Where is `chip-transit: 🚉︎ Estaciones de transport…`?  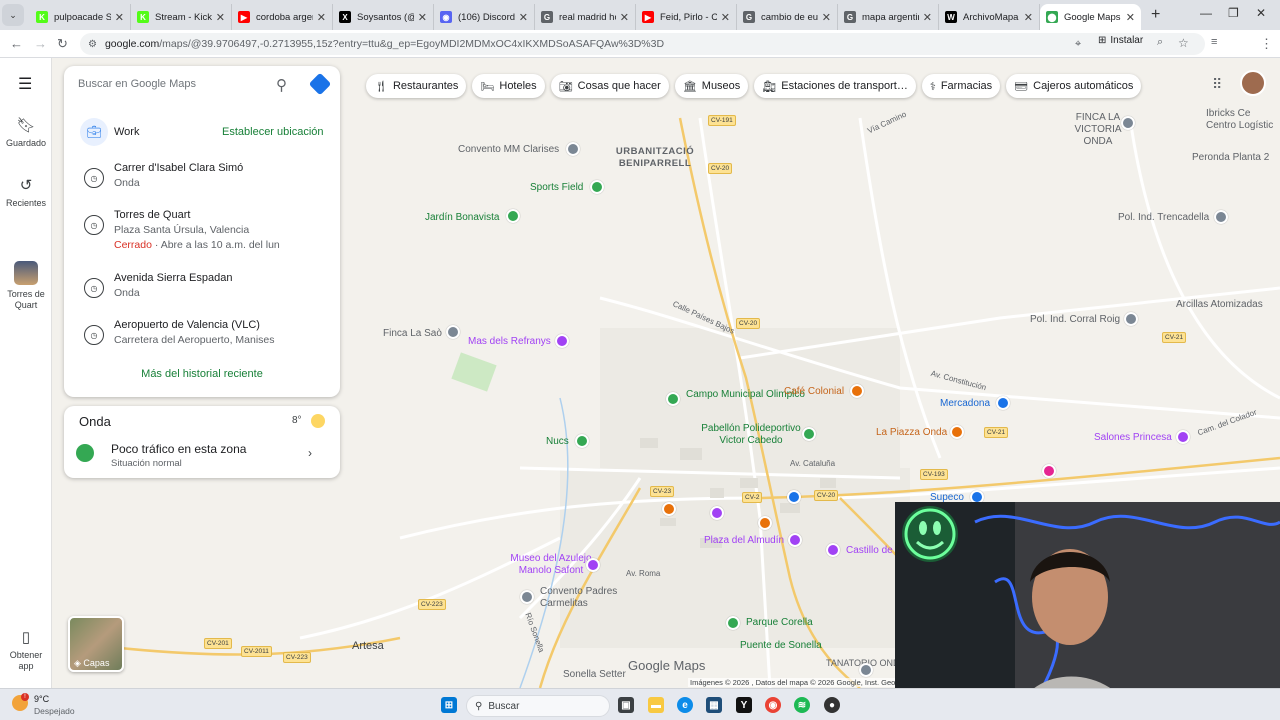
chip-transit: 🚉︎ Estaciones de transport… is located at coordinates (835, 86).